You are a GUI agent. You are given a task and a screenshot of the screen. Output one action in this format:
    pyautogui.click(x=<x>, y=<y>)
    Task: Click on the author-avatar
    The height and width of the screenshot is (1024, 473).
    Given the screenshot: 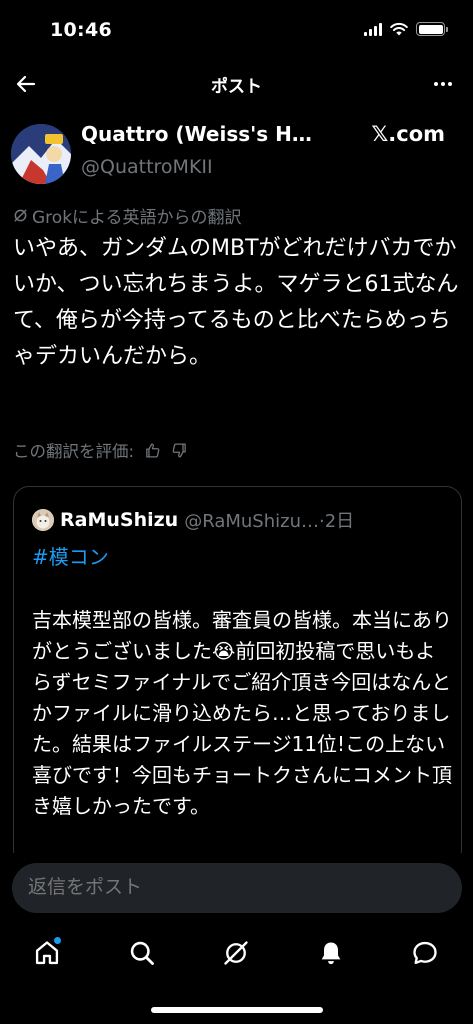 What is the action you would take?
    pyautogui.click(x=41, y=154)
    